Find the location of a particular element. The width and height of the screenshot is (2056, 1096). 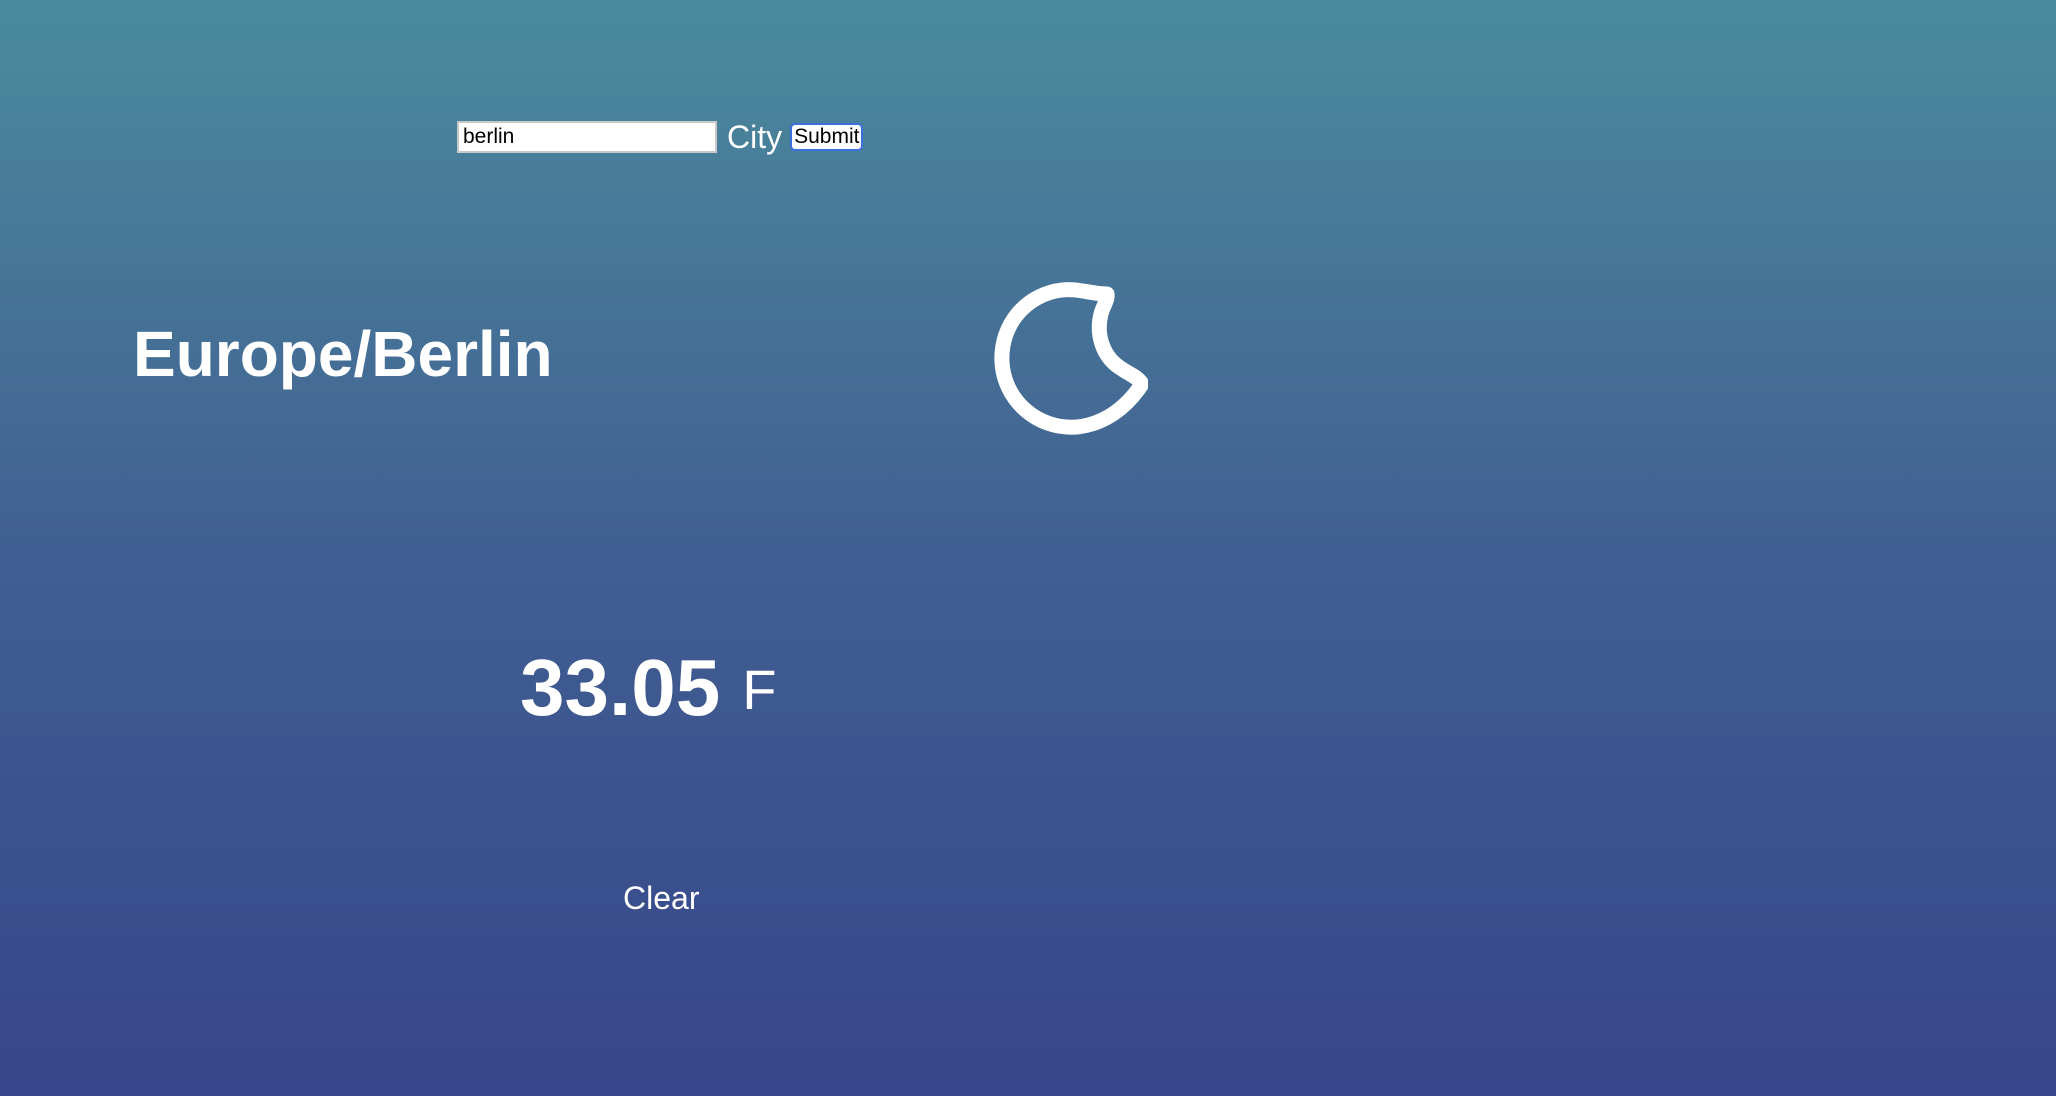

city-search-form: City Submit is located at coordinates (660, 137).